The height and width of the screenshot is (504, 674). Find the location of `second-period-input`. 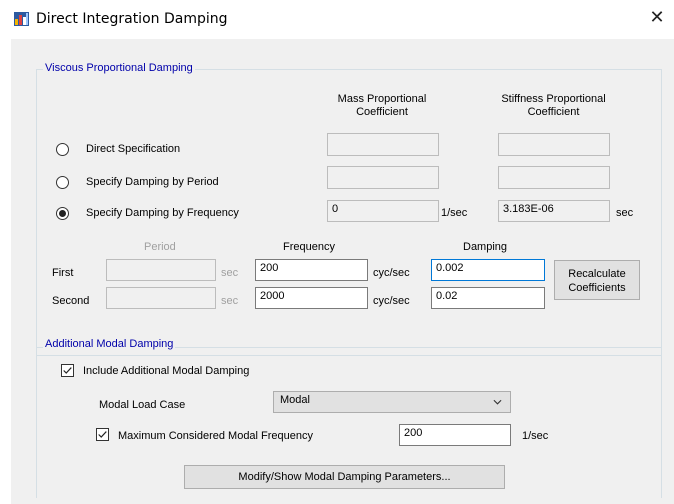

second-period-input is located at coordinates (161, 298).